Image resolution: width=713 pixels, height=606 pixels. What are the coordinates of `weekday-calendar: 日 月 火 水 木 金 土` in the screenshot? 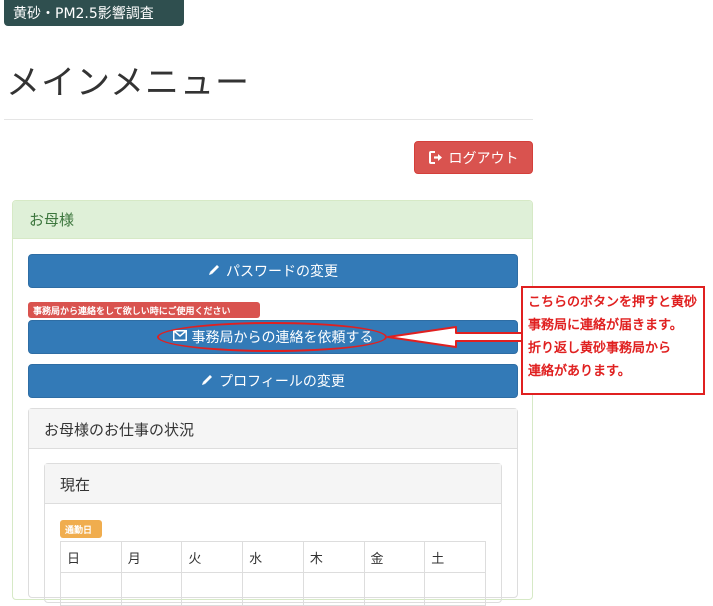 It's located at (273, 573).